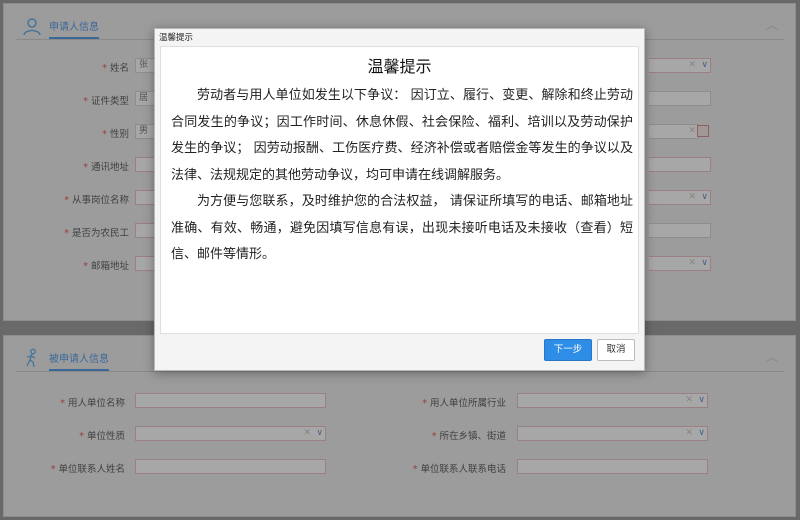 This screenshot has width=800, height=520. I want to click on contact-phone-input, so click(612, 466).